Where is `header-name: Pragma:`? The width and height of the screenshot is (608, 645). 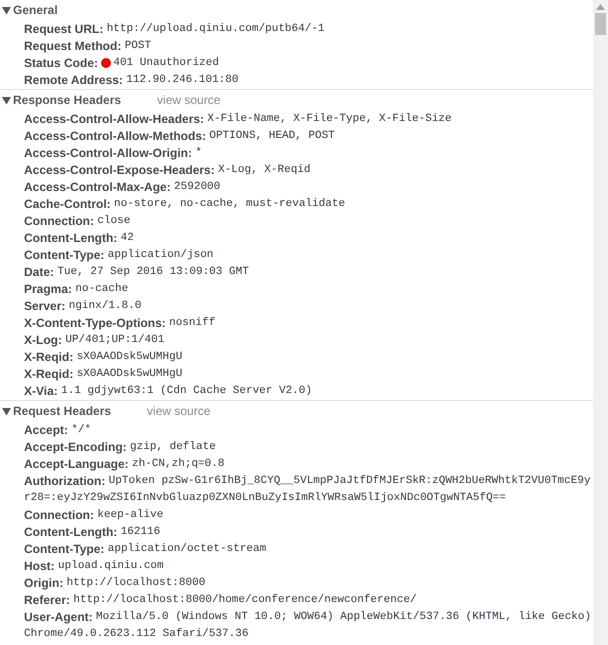 header-name: Pragma: is located at coordinates (48, 289).